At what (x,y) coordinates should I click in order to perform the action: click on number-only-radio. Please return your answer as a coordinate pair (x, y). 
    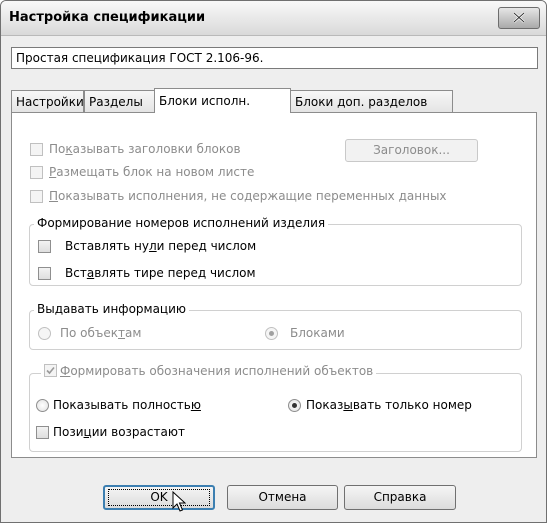
    Looking at the image, I should click on (294, 405).